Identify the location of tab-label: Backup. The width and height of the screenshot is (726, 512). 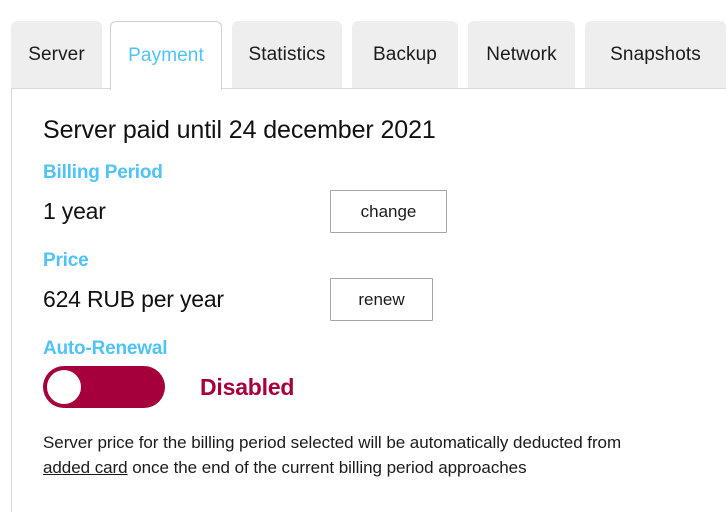
(405, 54).